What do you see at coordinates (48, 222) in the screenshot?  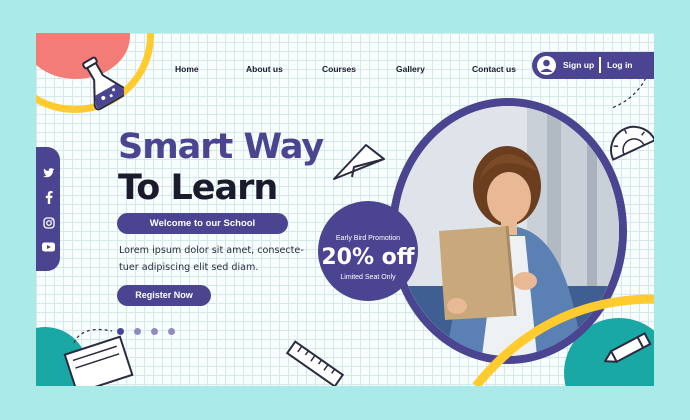 I see `instagram-icon` at bounding box center [48, 222].